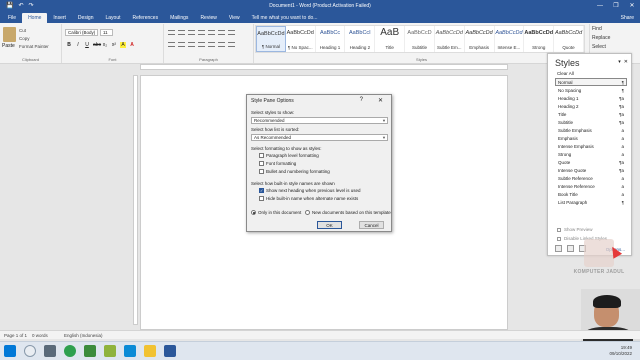  What do you see at coordinates (78, 45) in the screenshot?
I see `italic-button: I` at bounding box center [78, 45].